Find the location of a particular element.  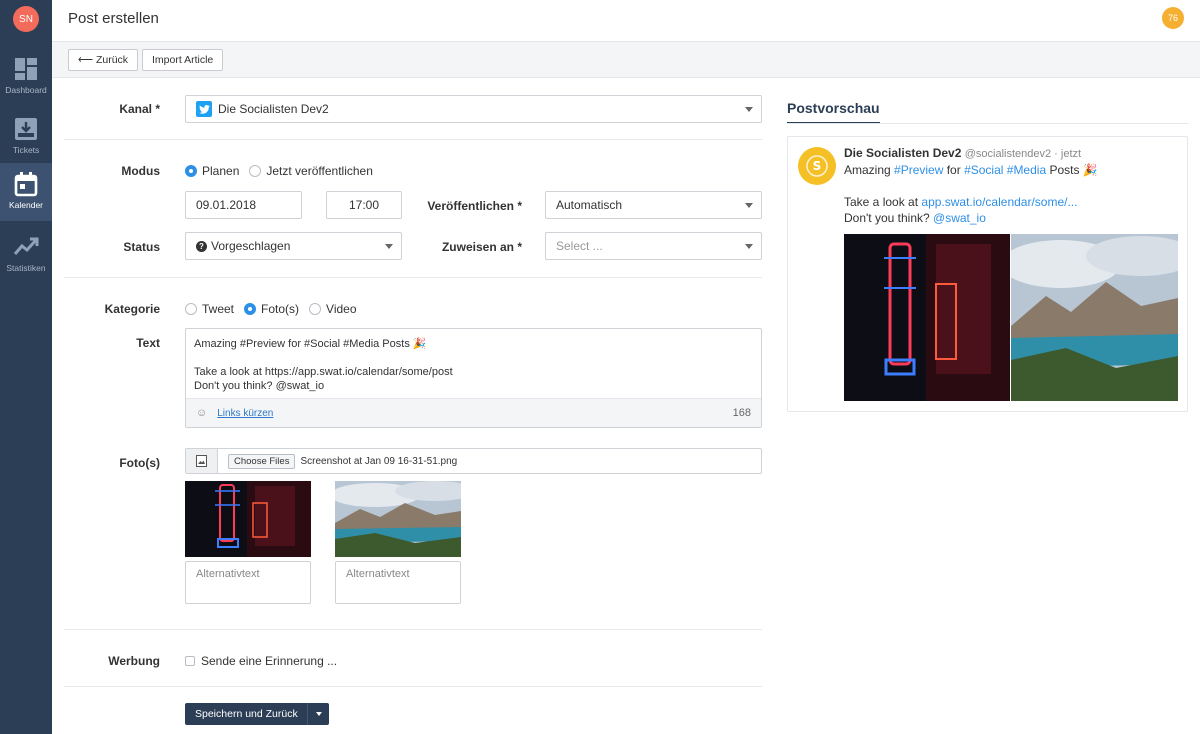

modus-planen-radio is located at coordinates (191, 171).